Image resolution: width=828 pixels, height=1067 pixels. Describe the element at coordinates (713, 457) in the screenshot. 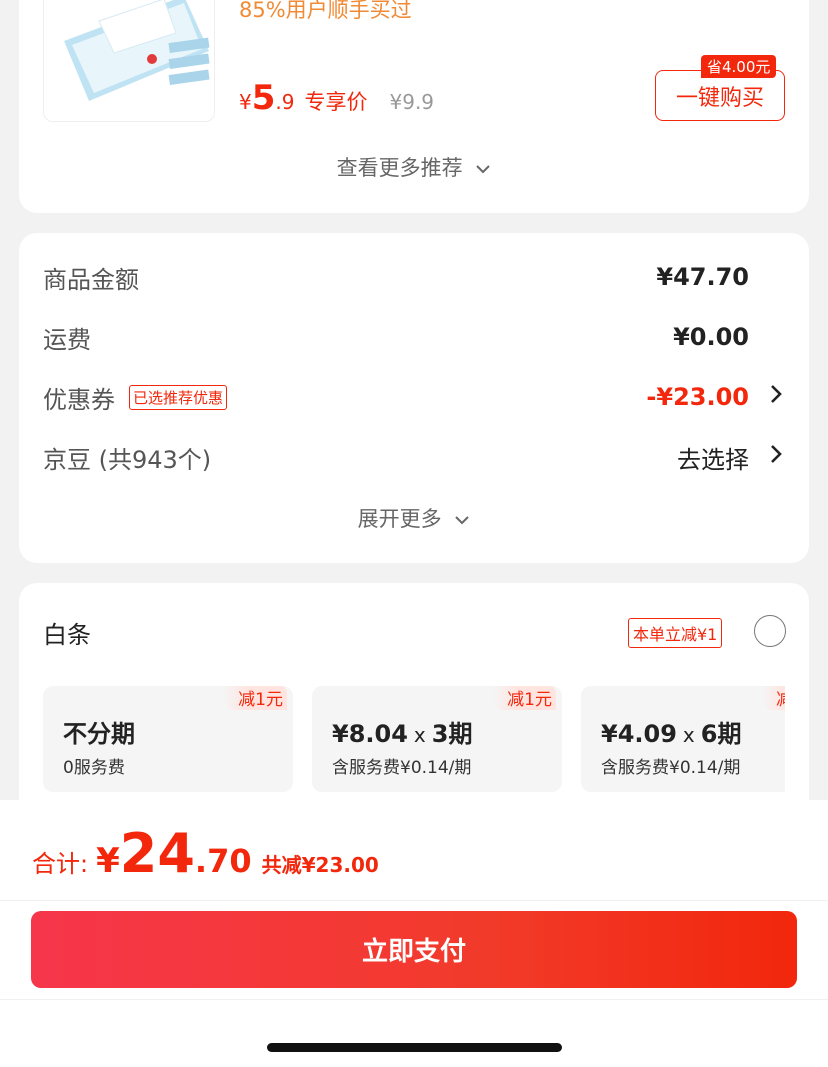

I see `jd-beans-select: 去选择` at that location.